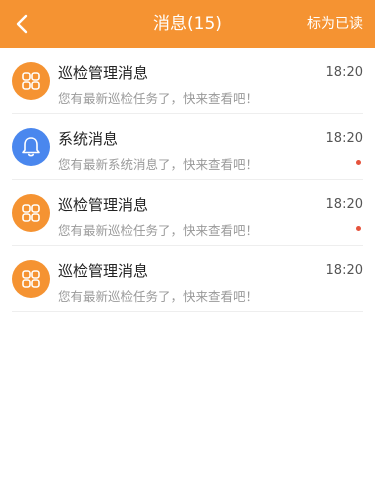 The width and height of the screenshot is (375, 500). Describe the element at coordinates (187, 24) in the screenshot. I see `header-bar: 消息(15) 标为已读` at that location.